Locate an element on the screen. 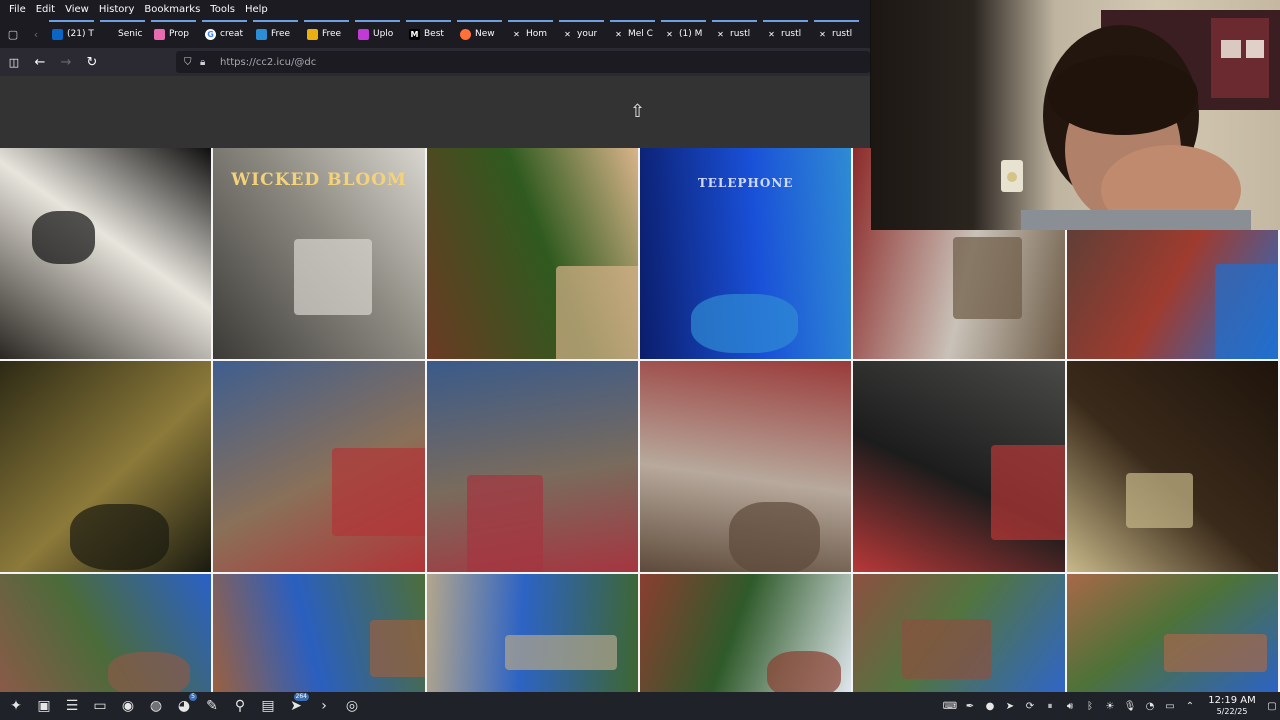 The height and width of the screenshot is (720, 1280). keyboard-icon: ⌨ is located at coordinates (950, 706).